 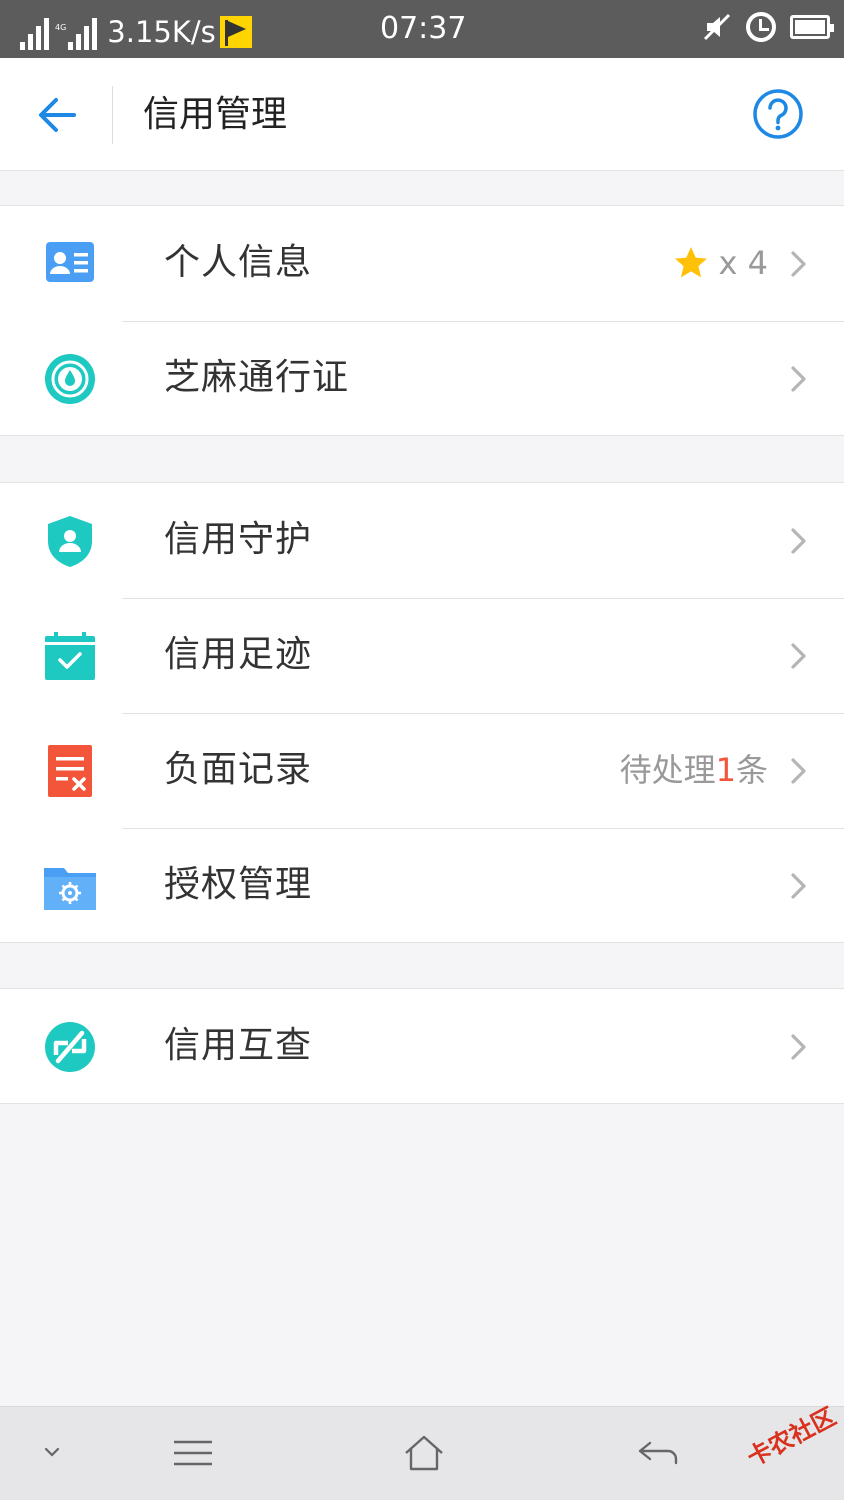 What do you see at coordinates (422, 263) in the screenshot?
I see `list-item-personal-info: 个人信息 x 4` at bounding box center [422, 263].